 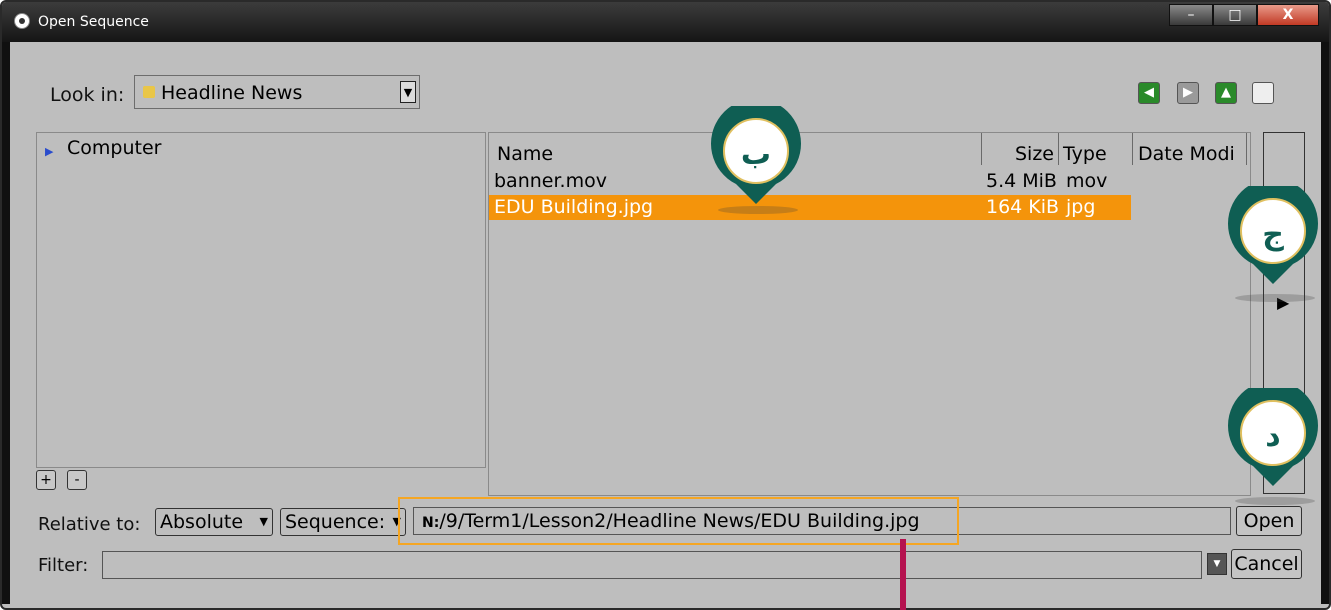 What do you see at coordinates (665, 22) in the screenshot?
I see `title-bar: Open Sequence – □ X` at bounding box center [665, 22].